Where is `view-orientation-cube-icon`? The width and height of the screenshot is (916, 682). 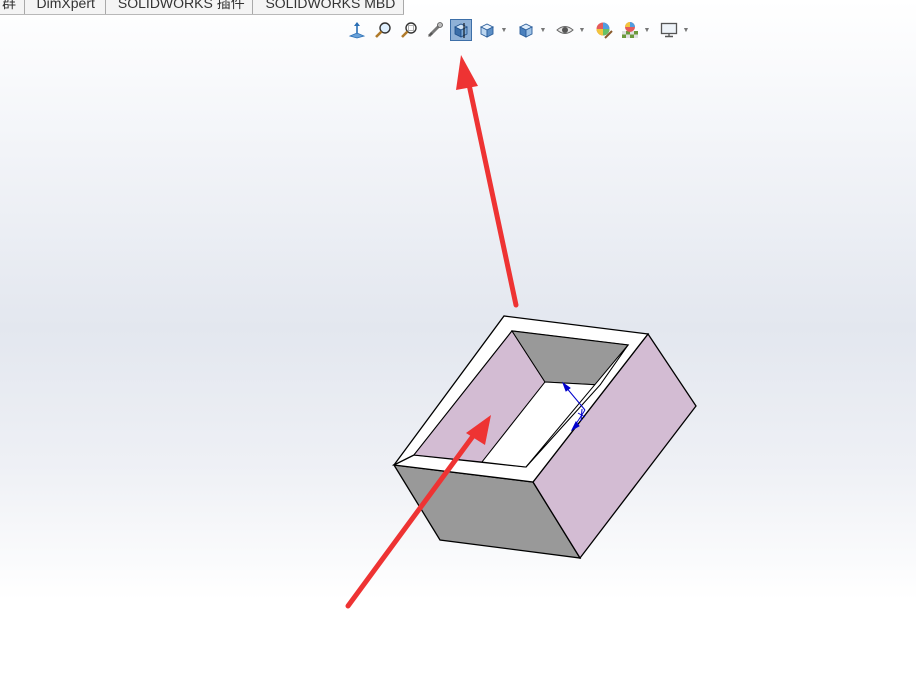 view-orientation-cube-icon is located at coordinates (487, 30).